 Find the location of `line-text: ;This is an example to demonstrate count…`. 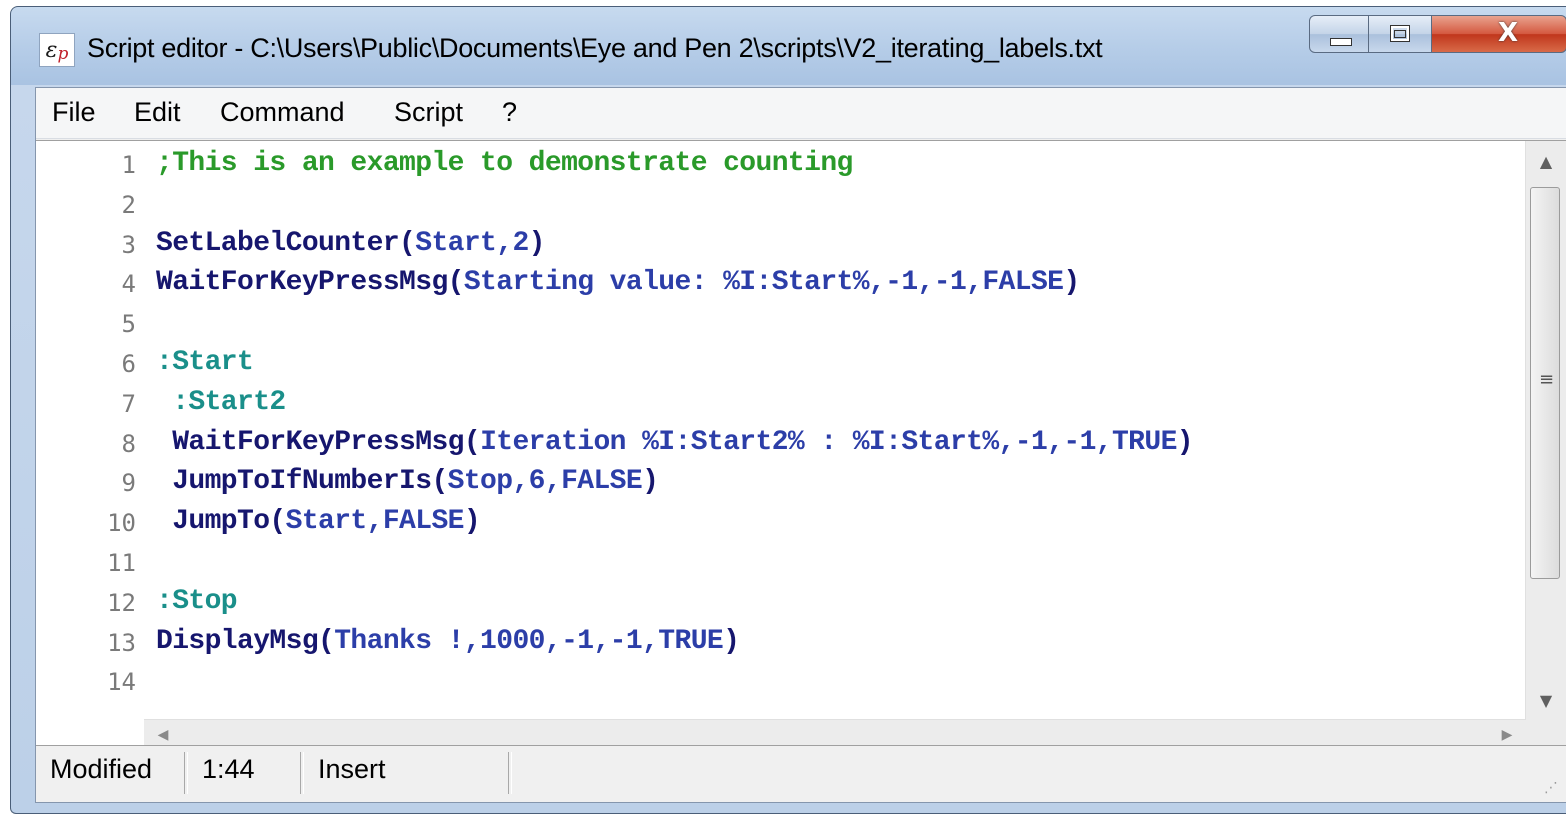

line-text: ;This is an example to demonstrate count… is located at coordinates (504, 163).